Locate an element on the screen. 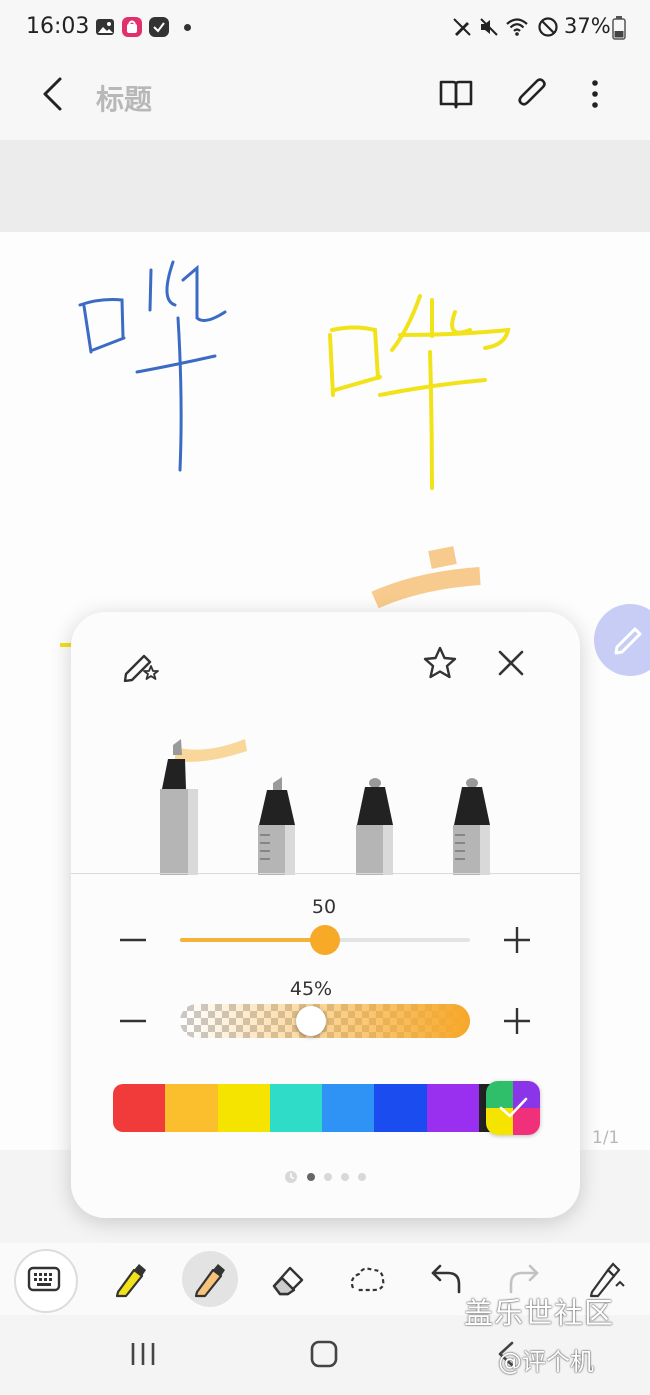 This screenshot has height=1395, width=650. color-picker-button is located at coordinates (513, 1108).